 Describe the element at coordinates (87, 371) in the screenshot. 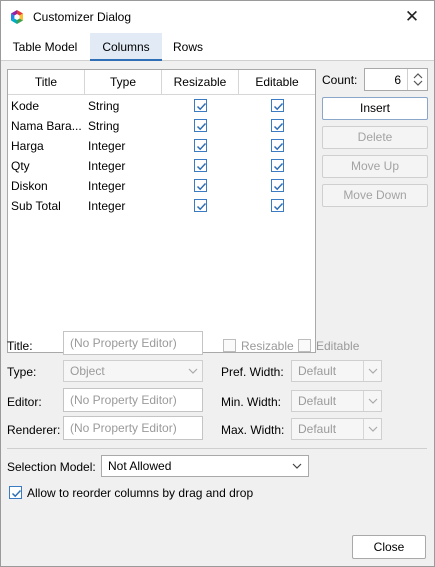

I see `type-value: Object` at that location.